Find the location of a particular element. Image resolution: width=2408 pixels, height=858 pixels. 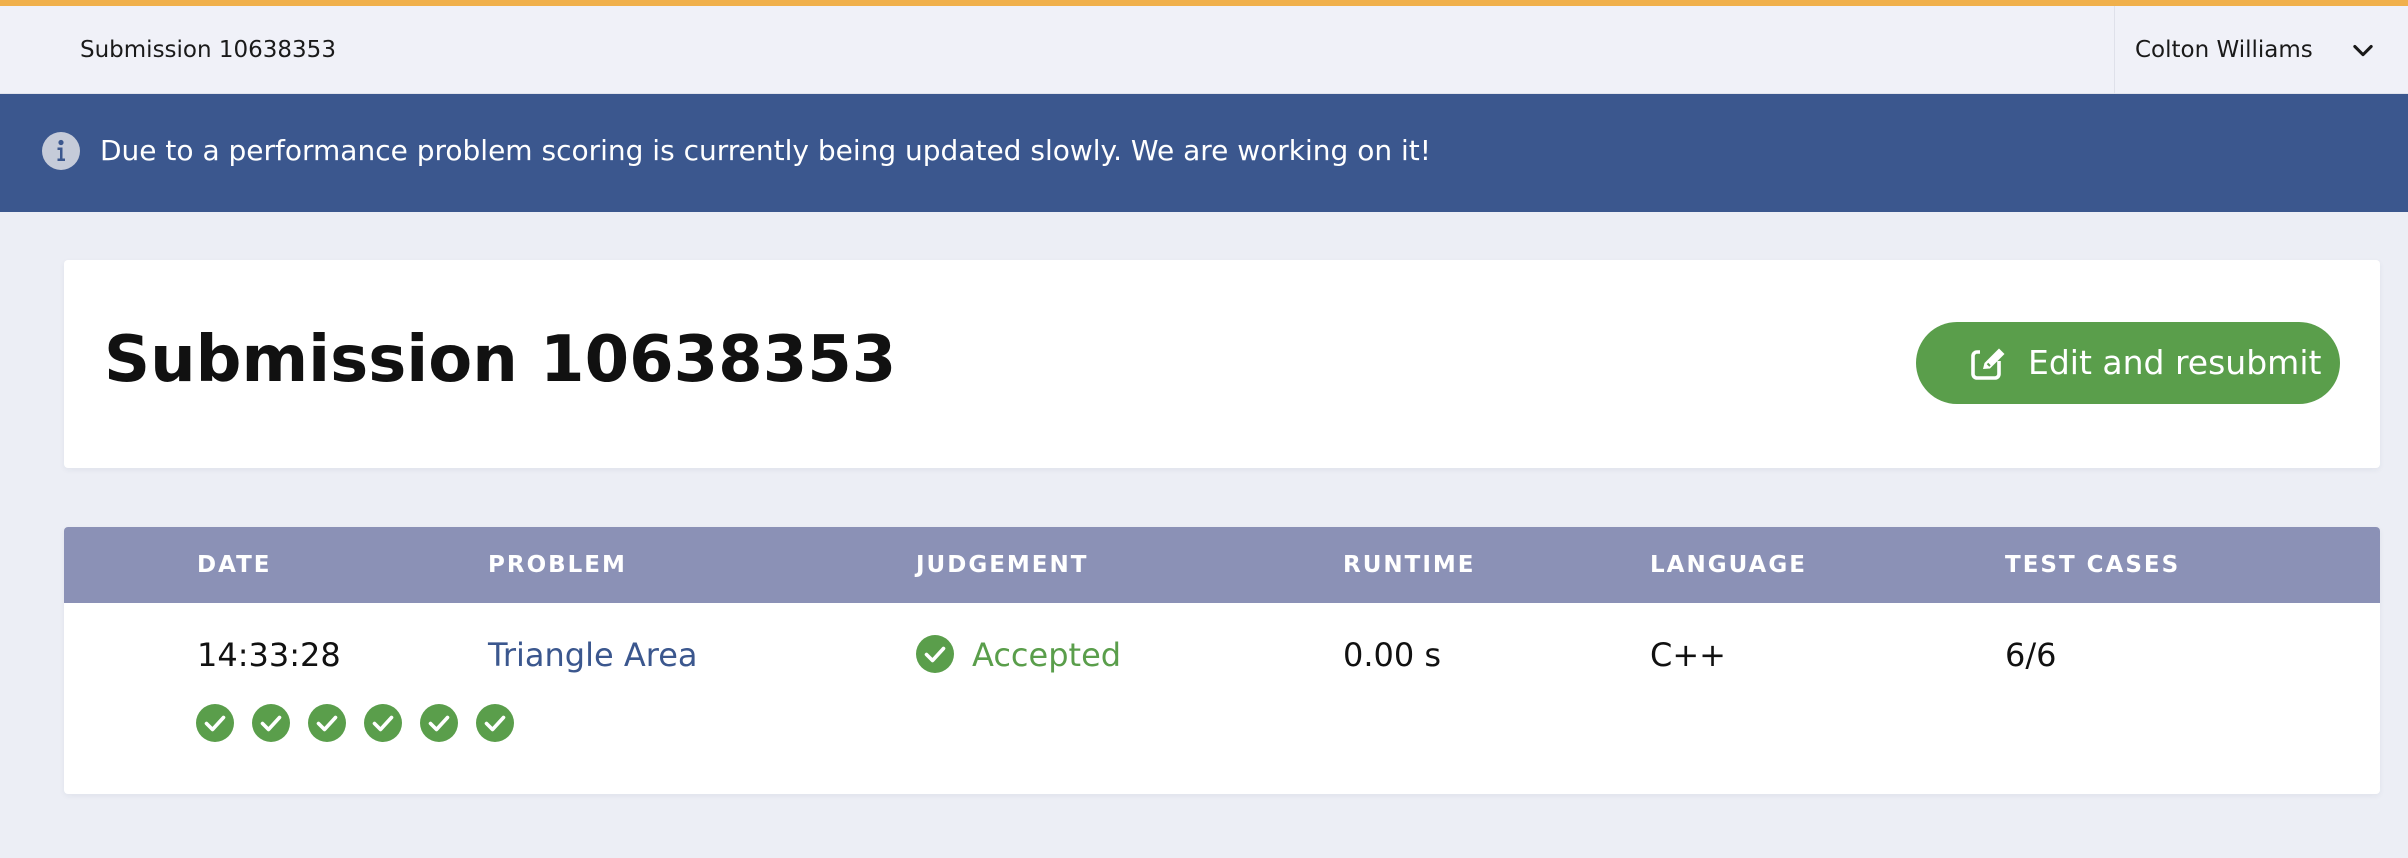

problem-link: Triangle Area is located at coordinates (592, 655).